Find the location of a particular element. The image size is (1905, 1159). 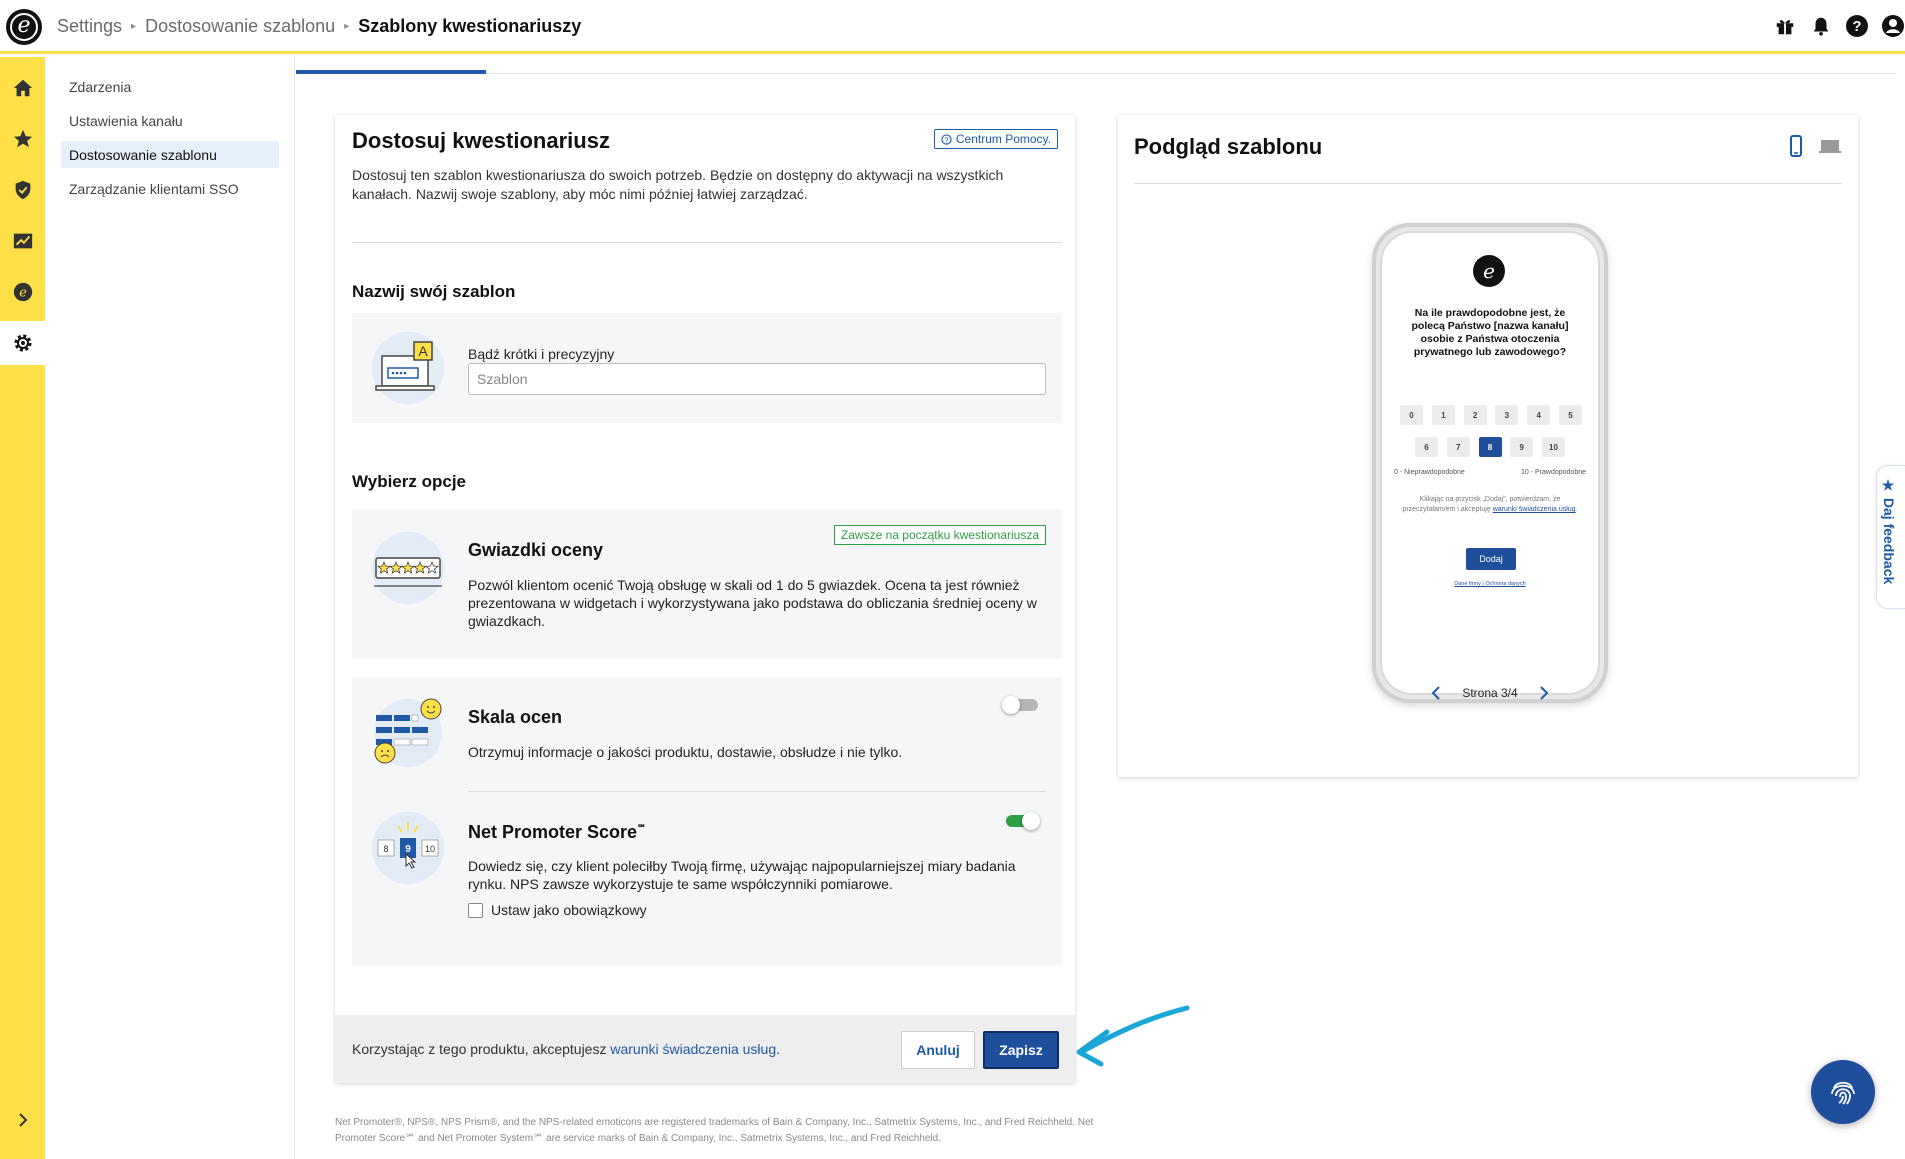

breadcrumb-current: Szablony kwestionariuszy is located at coordinates (470, 26).